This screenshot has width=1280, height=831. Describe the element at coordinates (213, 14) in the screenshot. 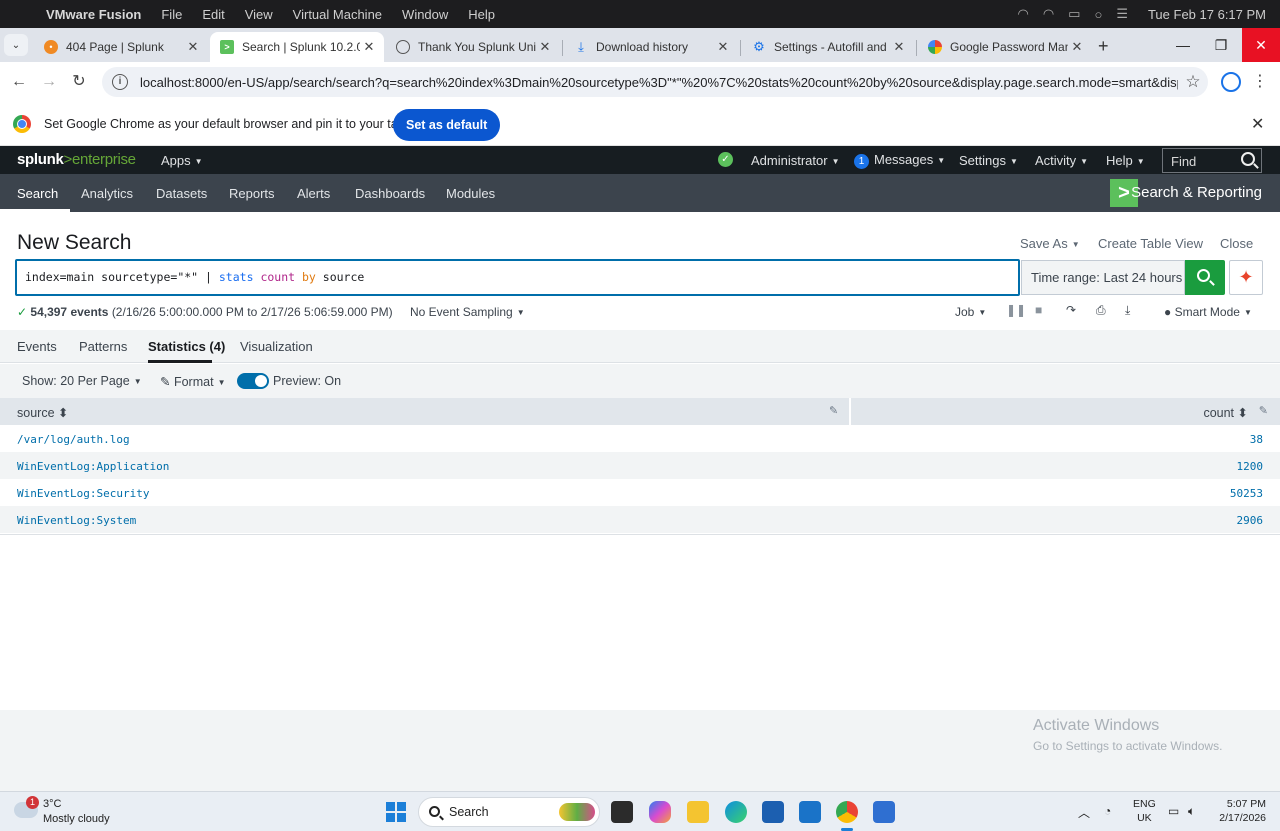

I see `menu-edit: Edit` at that location.